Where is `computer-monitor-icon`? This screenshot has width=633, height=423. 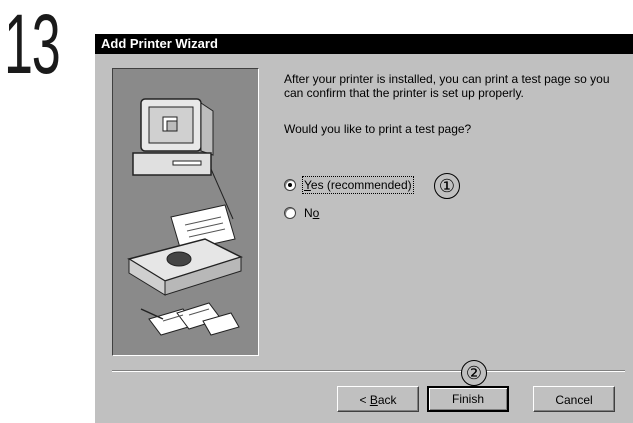
computer-monitor-icon is located at coordinates (183, 159).